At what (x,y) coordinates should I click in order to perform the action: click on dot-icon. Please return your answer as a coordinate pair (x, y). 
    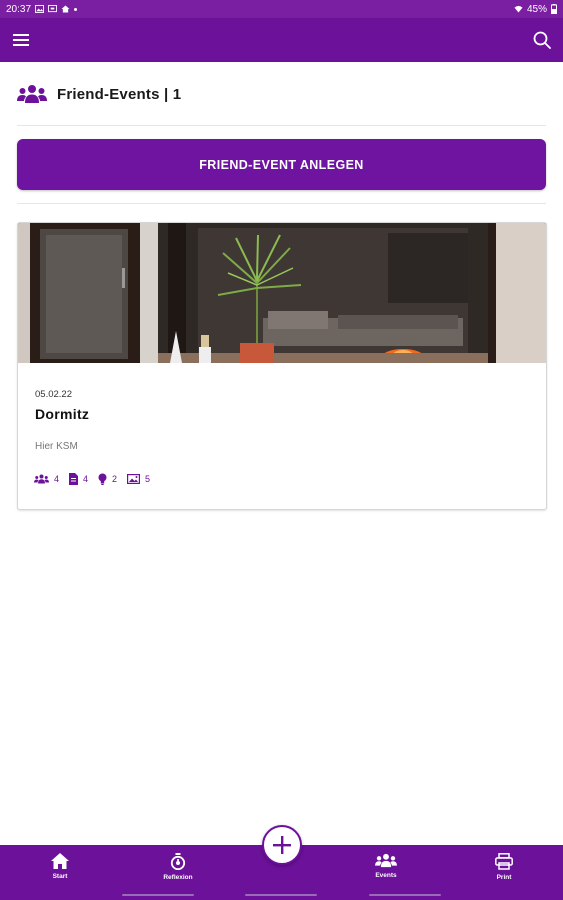
    Looking at the image, I should click on (76, 9).